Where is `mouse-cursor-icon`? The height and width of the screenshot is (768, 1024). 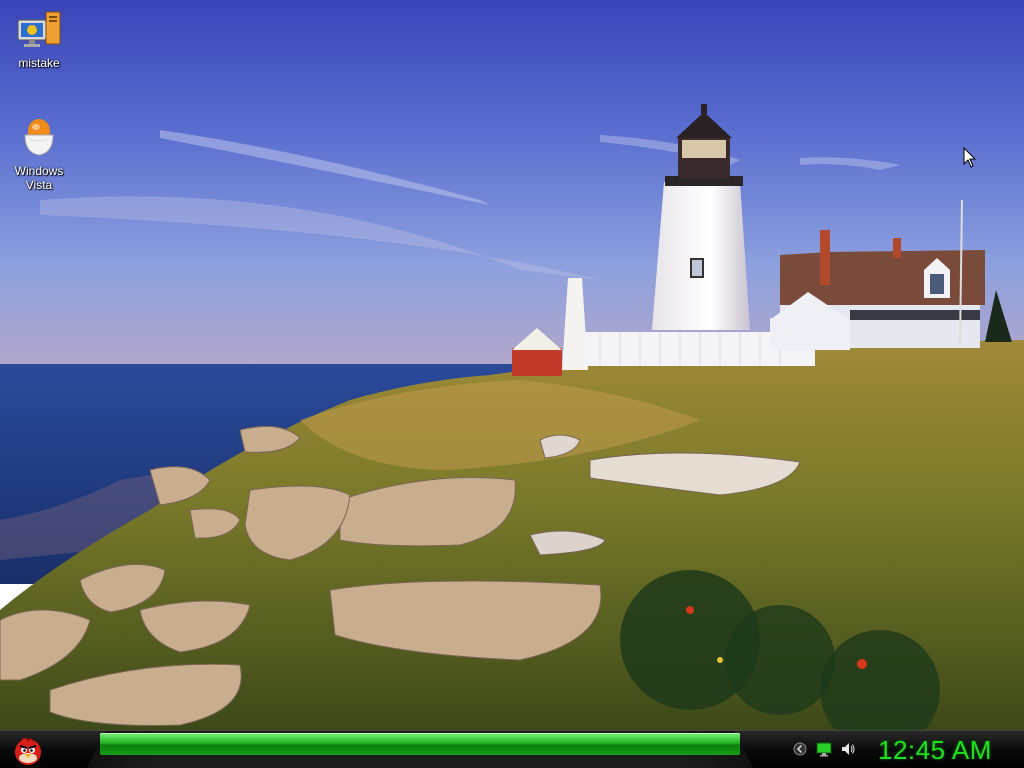 mouse-cursor-icon is located at coordinates (970, 157).